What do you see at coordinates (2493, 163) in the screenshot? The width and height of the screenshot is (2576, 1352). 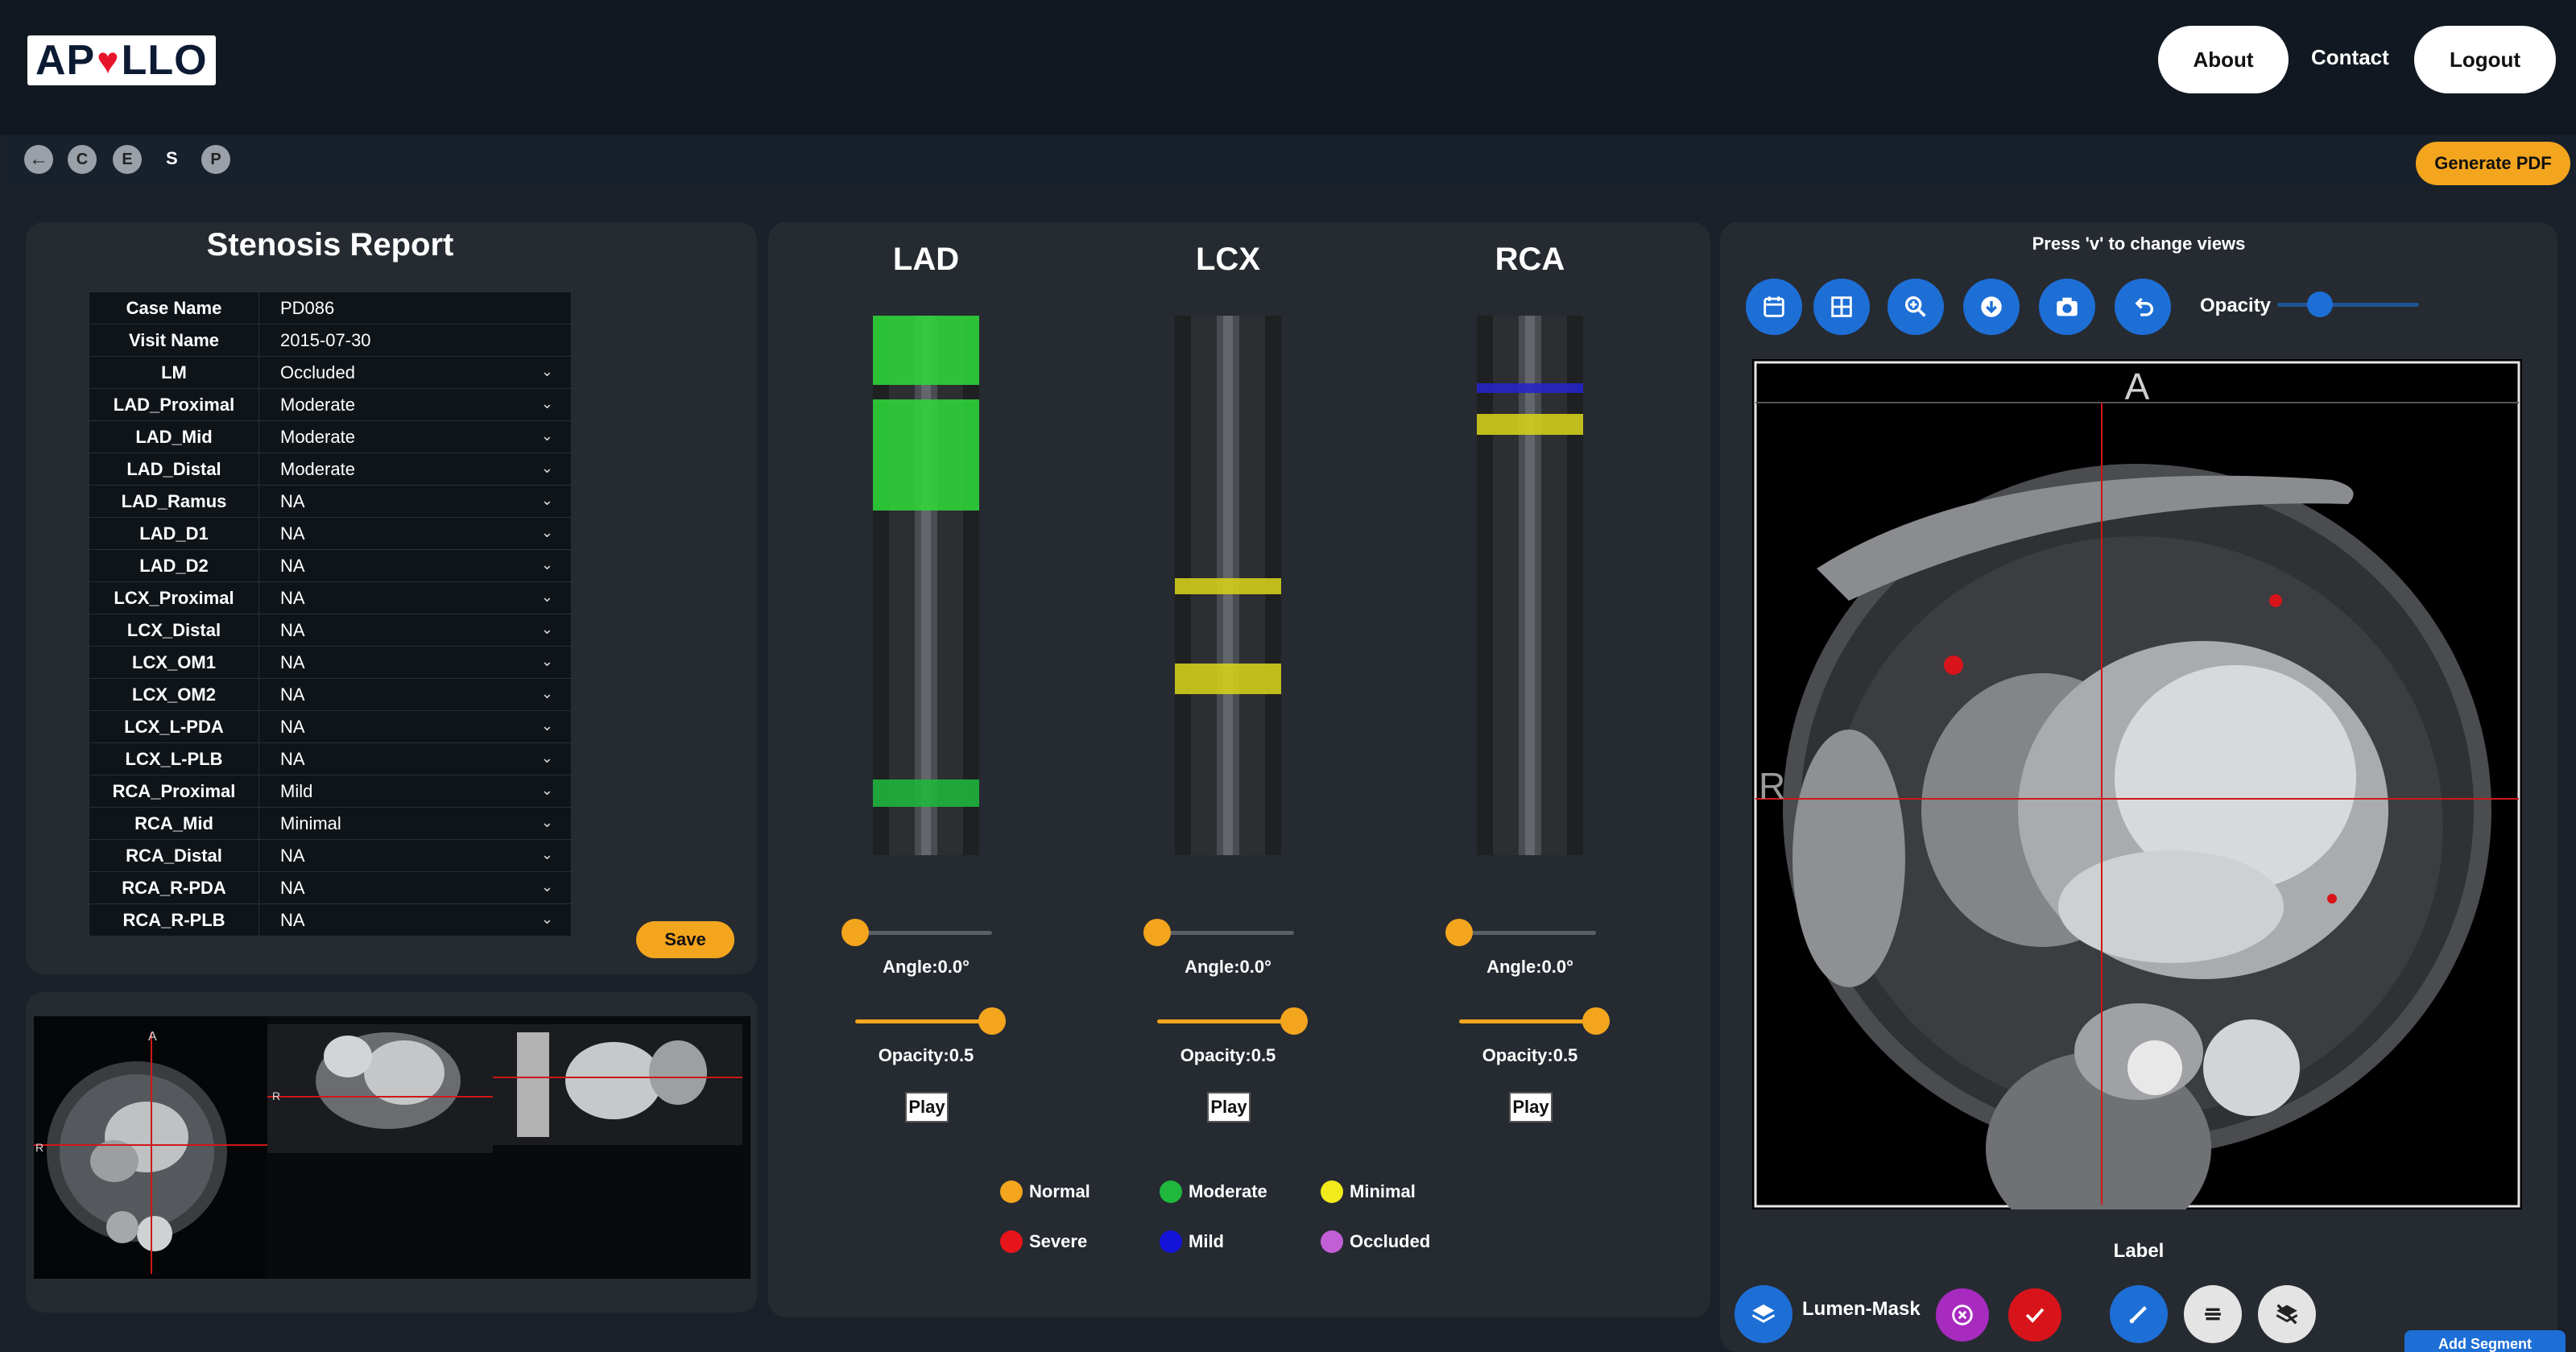 I see `generate-pdf-button: Generate PDF` at bounding box center [2493, 163].